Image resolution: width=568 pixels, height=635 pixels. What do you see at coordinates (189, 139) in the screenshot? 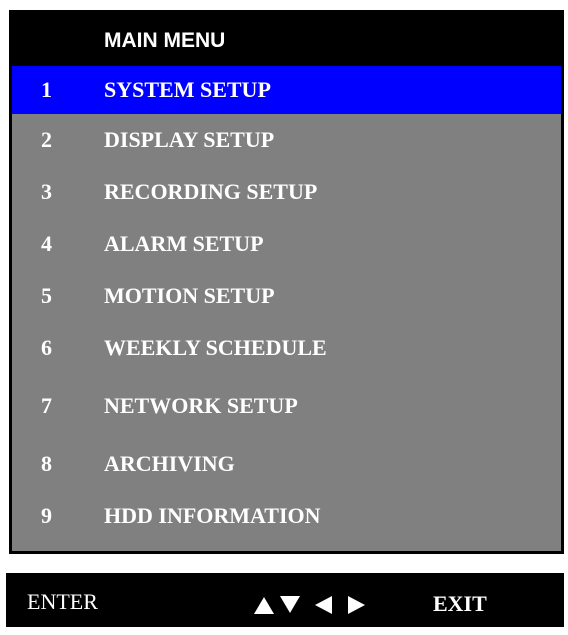
I see `menu-item-label: DISPLAY SETUP` at bounding box center [189, 139].